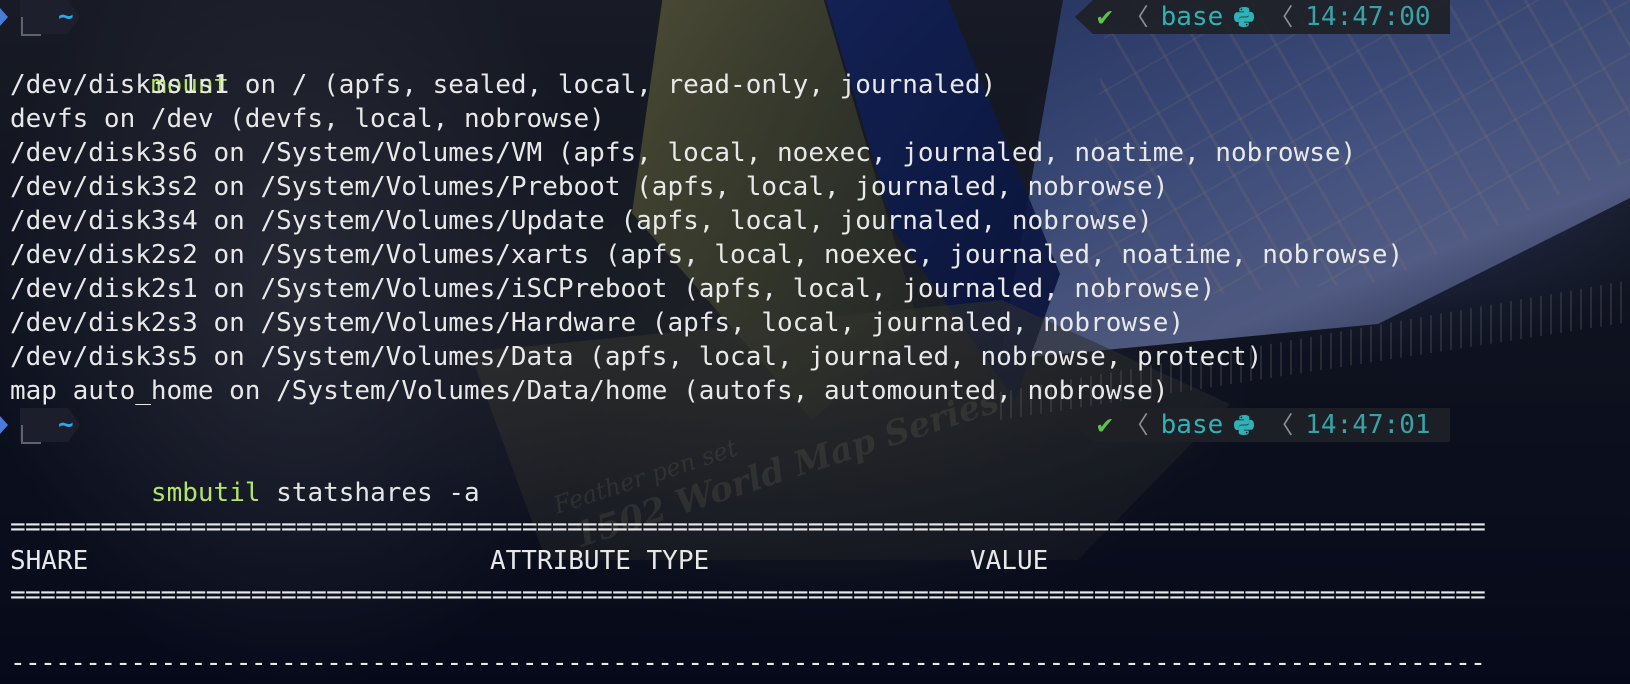 Image resolution: width=1630 pixels, height=684 pixels. What do you see at coordinates (205, 493) in the screenshot?
I see `command-name: smbutil` at bounding box center [205, 493].